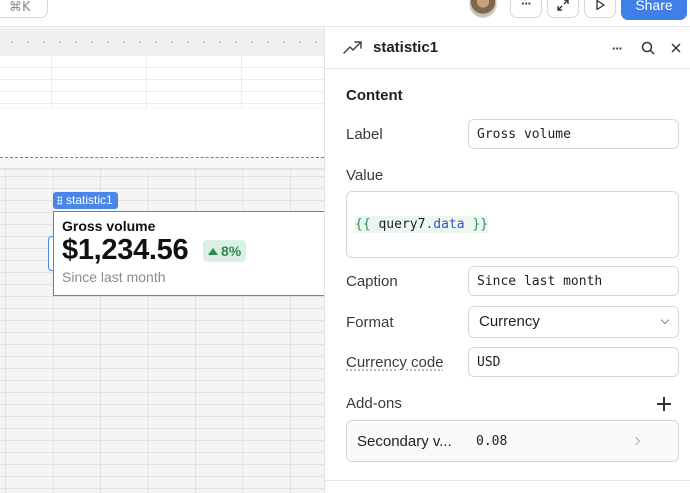 The image size is (690, 493). What do you see at coordinates (352, 47) in the screenshot?
I see `trending-up-icon` at bounding box center [352, 47].